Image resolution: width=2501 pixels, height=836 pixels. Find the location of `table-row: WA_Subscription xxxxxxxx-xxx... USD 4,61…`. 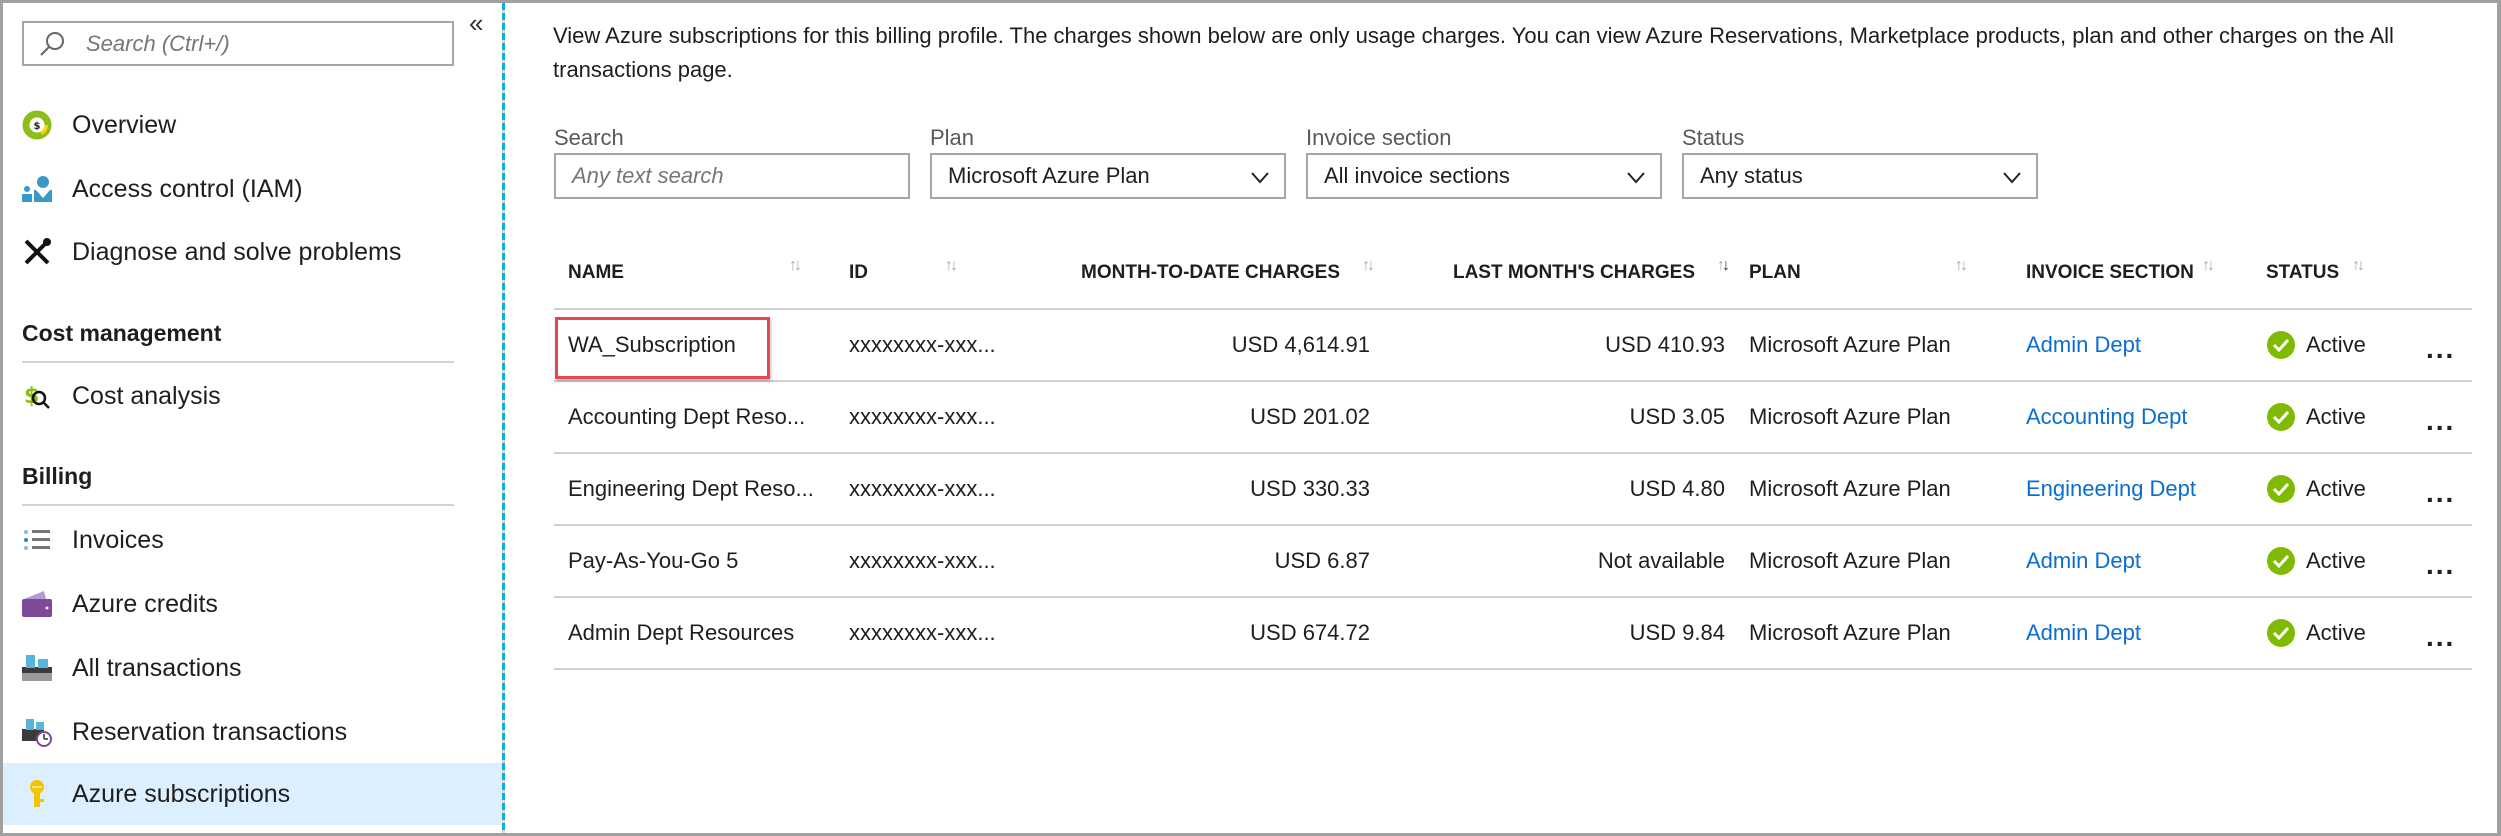

table-row: WA_Subscription xxxxxxxx-xxx... USD 4,61… is located at coordinates (1513, 345).